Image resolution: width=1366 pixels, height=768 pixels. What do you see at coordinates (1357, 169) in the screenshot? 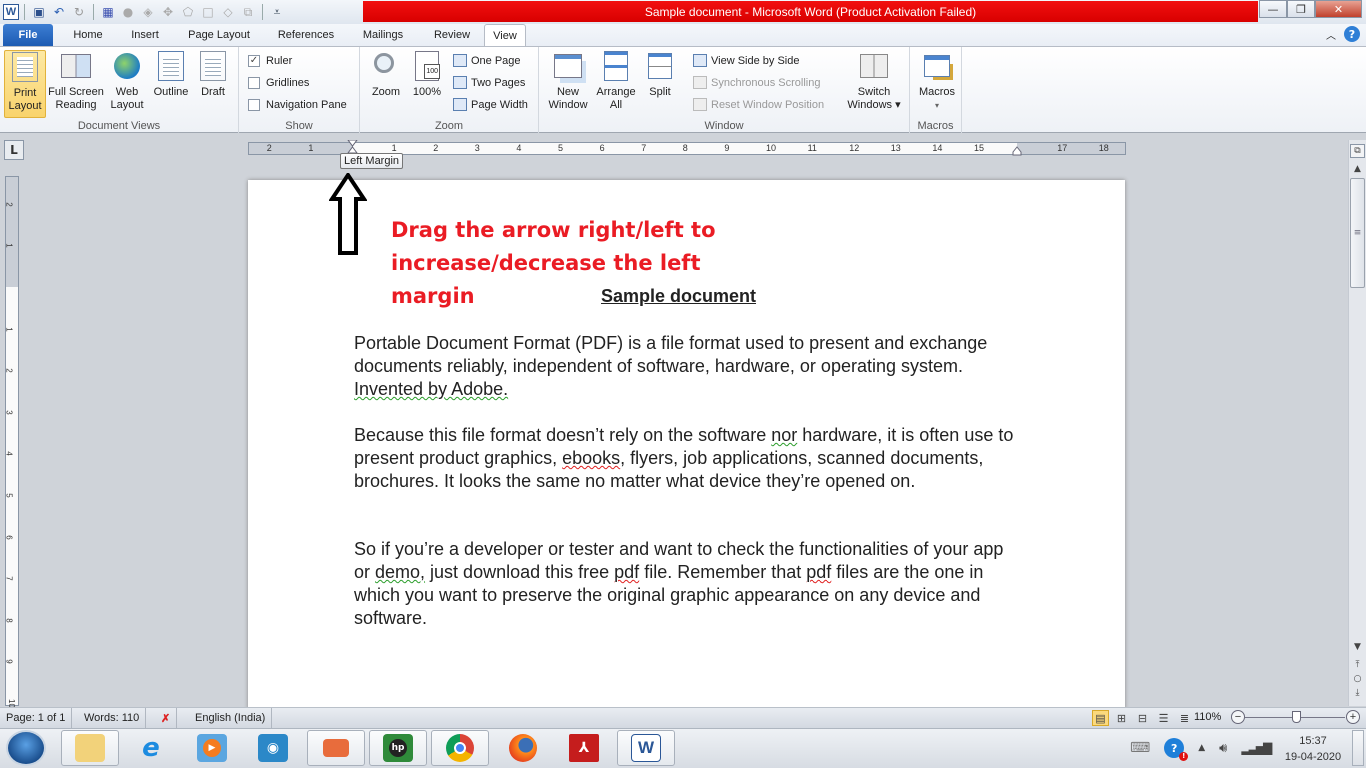
I see `scroll-up-button: ▲` at bounding box center [1357, 169].